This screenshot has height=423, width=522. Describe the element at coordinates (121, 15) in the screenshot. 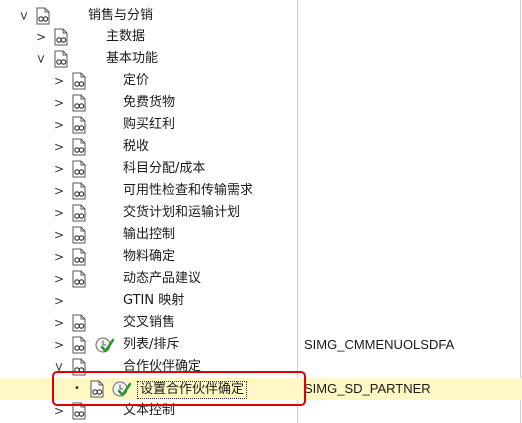

I see `tree-node-label: 销售与分销` at that location.